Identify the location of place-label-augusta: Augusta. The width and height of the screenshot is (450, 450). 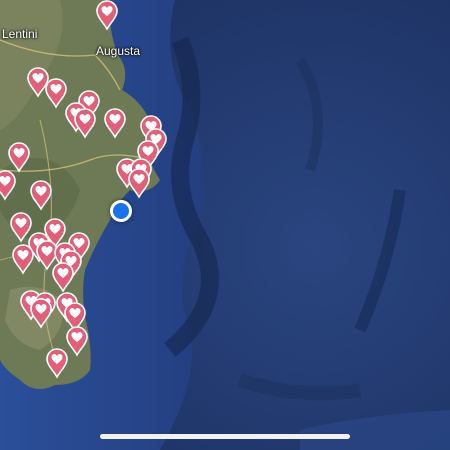
(118, 51).